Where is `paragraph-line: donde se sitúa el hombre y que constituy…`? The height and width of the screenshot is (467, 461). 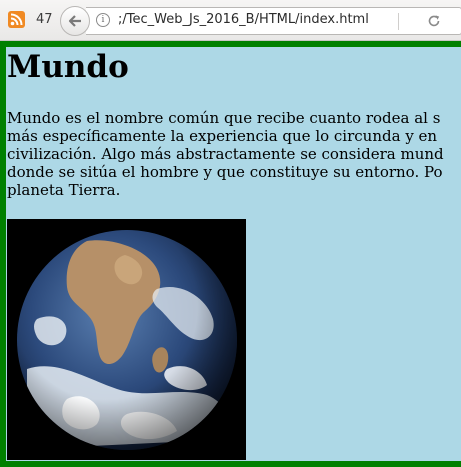 paragraph-line: donde se sitúa el hombre y que constituy… is located at coordinates (225, 172).